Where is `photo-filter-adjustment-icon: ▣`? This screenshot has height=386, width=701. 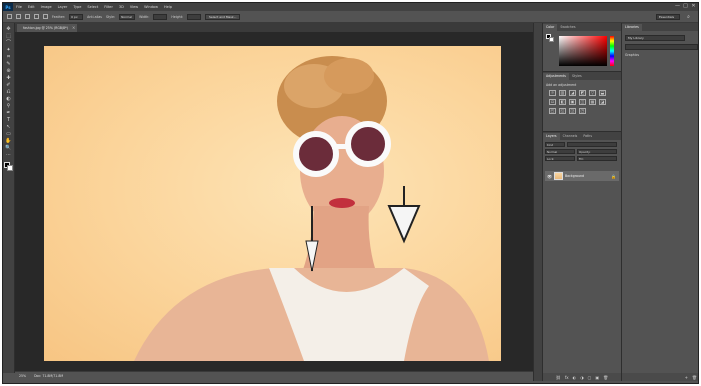 photo-filter-adjustment-icon: ▣ is located at coordinates (572, 102).